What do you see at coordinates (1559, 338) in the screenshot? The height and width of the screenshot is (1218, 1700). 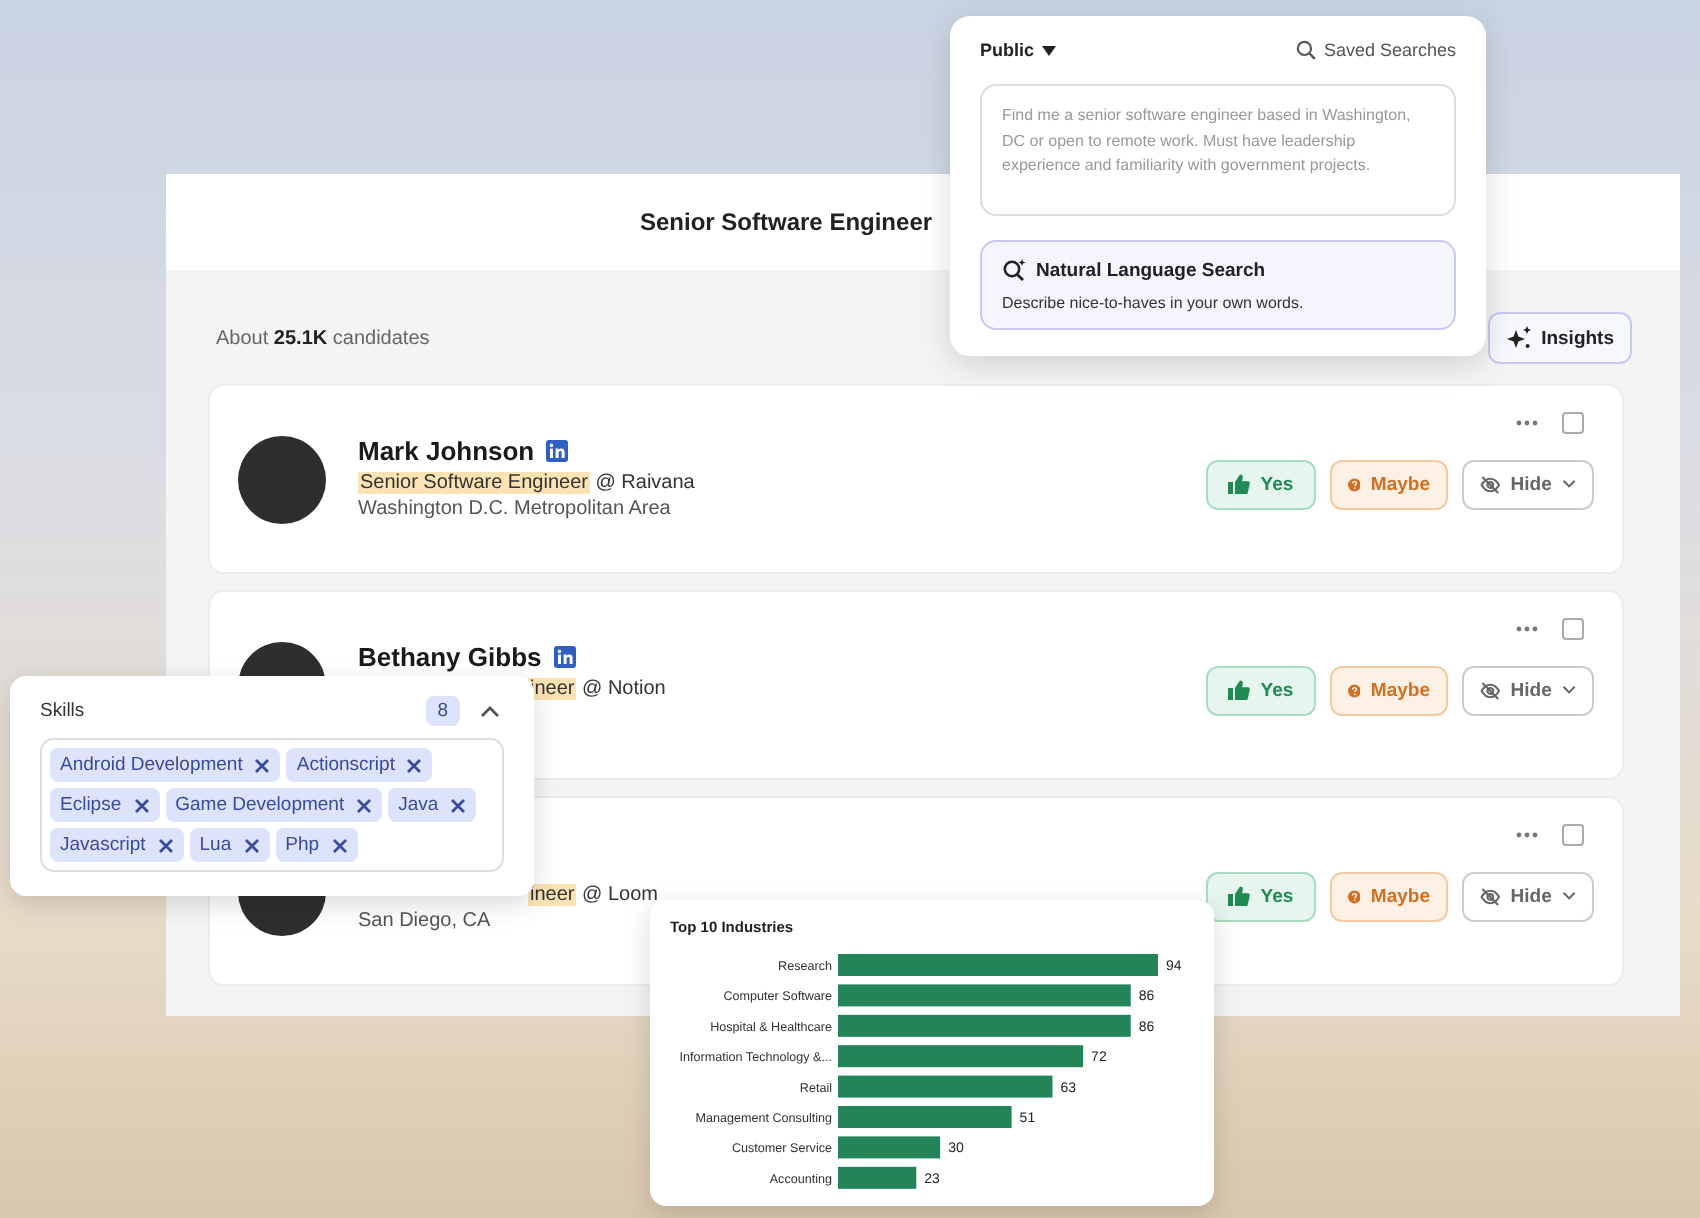 I see `insights-button: Insights` at bounding box center [1559, 338].